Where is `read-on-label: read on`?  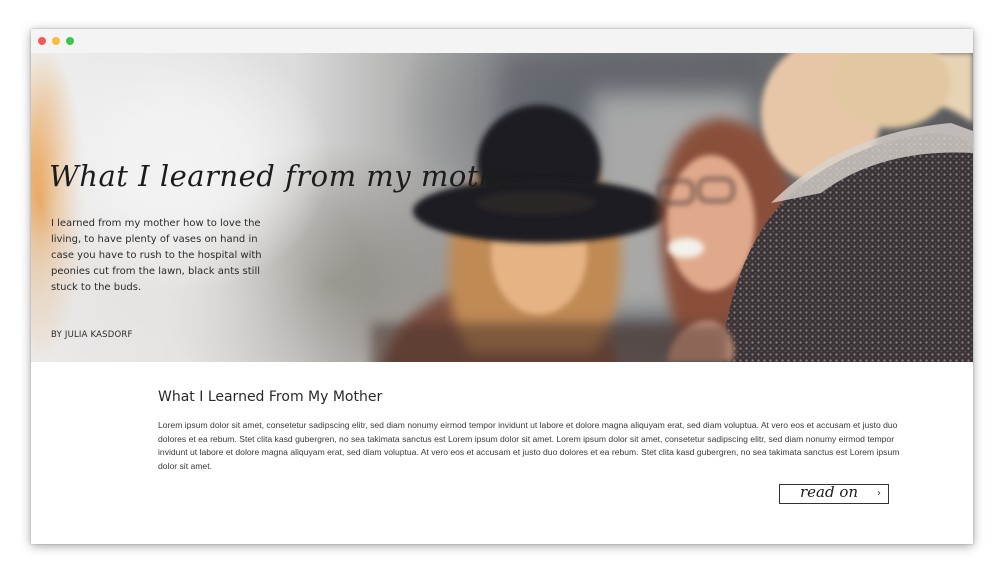
read-on-label: read on is located at coordinates (829, 492).